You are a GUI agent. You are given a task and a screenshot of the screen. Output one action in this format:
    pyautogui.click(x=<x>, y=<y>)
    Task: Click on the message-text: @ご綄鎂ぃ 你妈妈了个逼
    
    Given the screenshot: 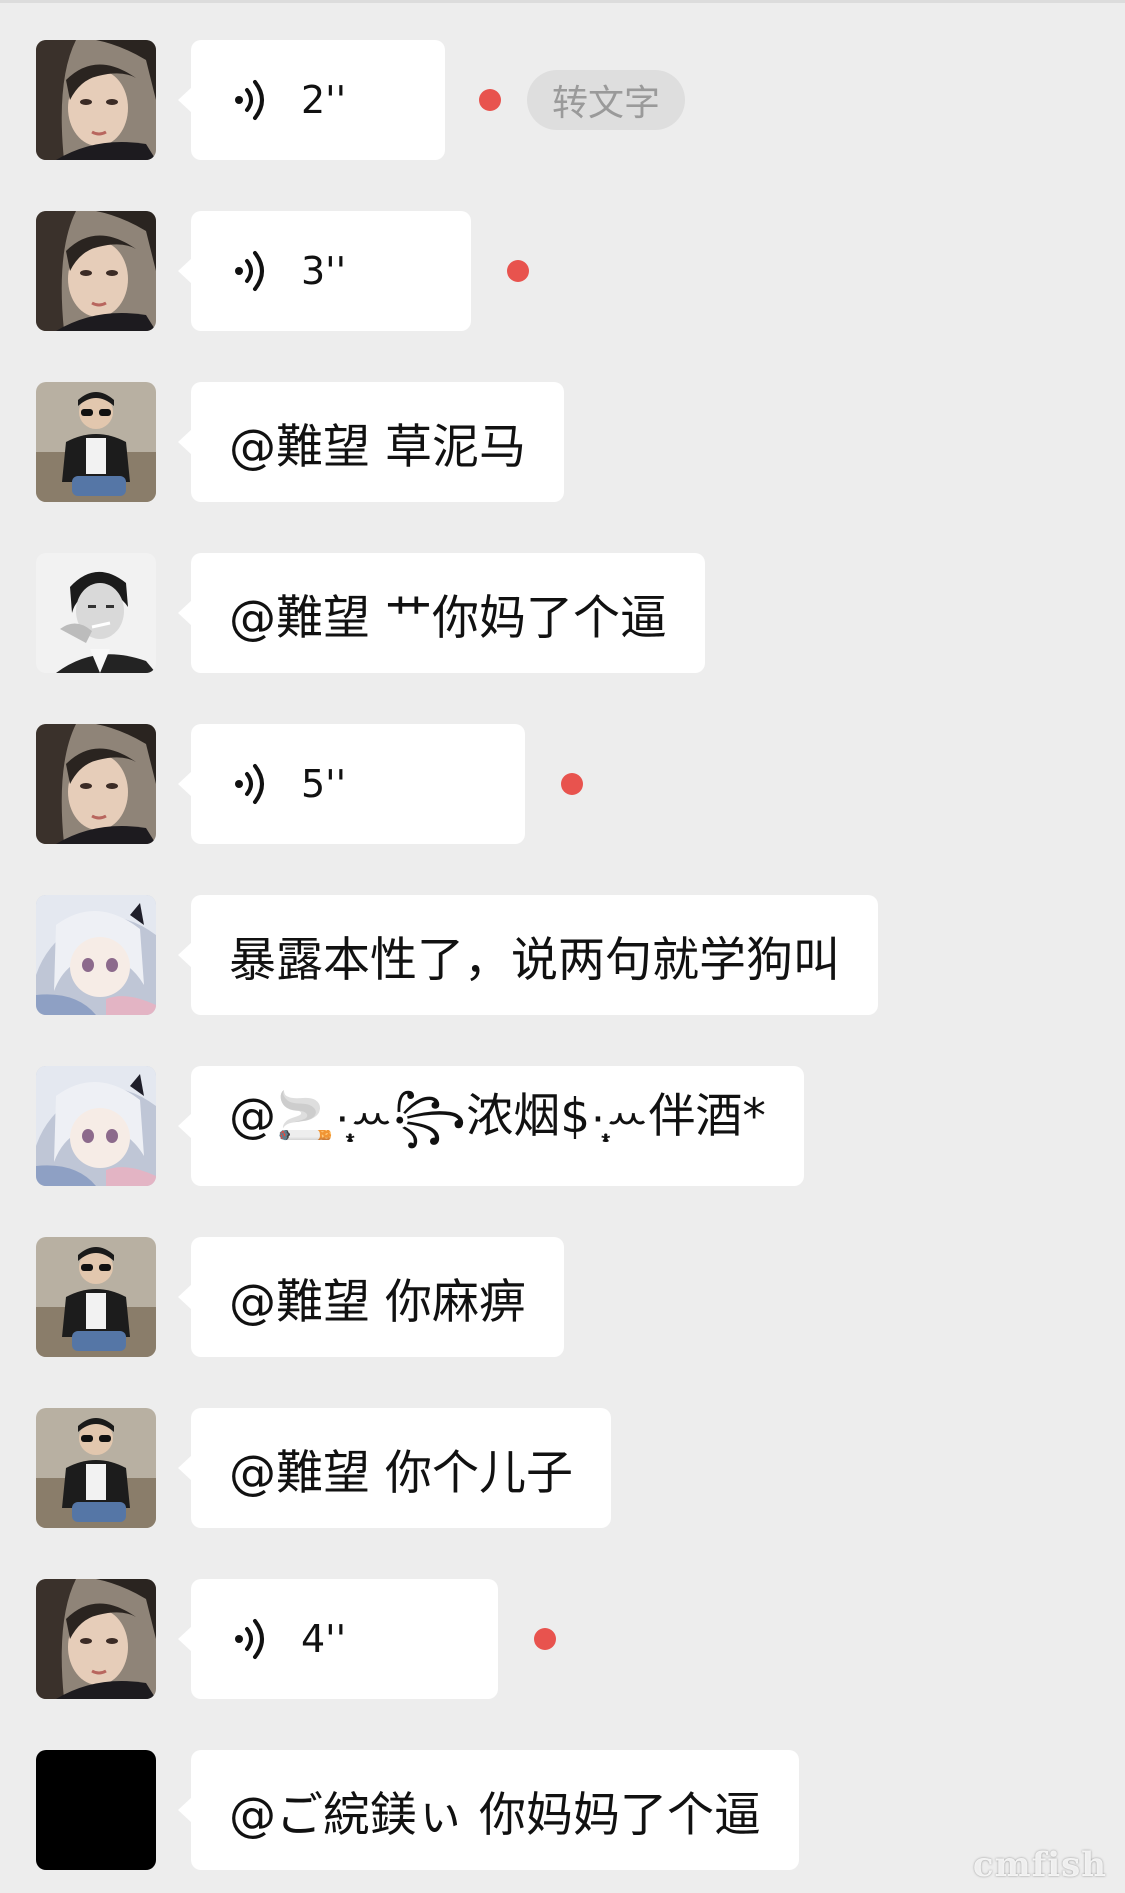 What is the action you would take?
    pyautogui.click(x=495, y=1815)
    